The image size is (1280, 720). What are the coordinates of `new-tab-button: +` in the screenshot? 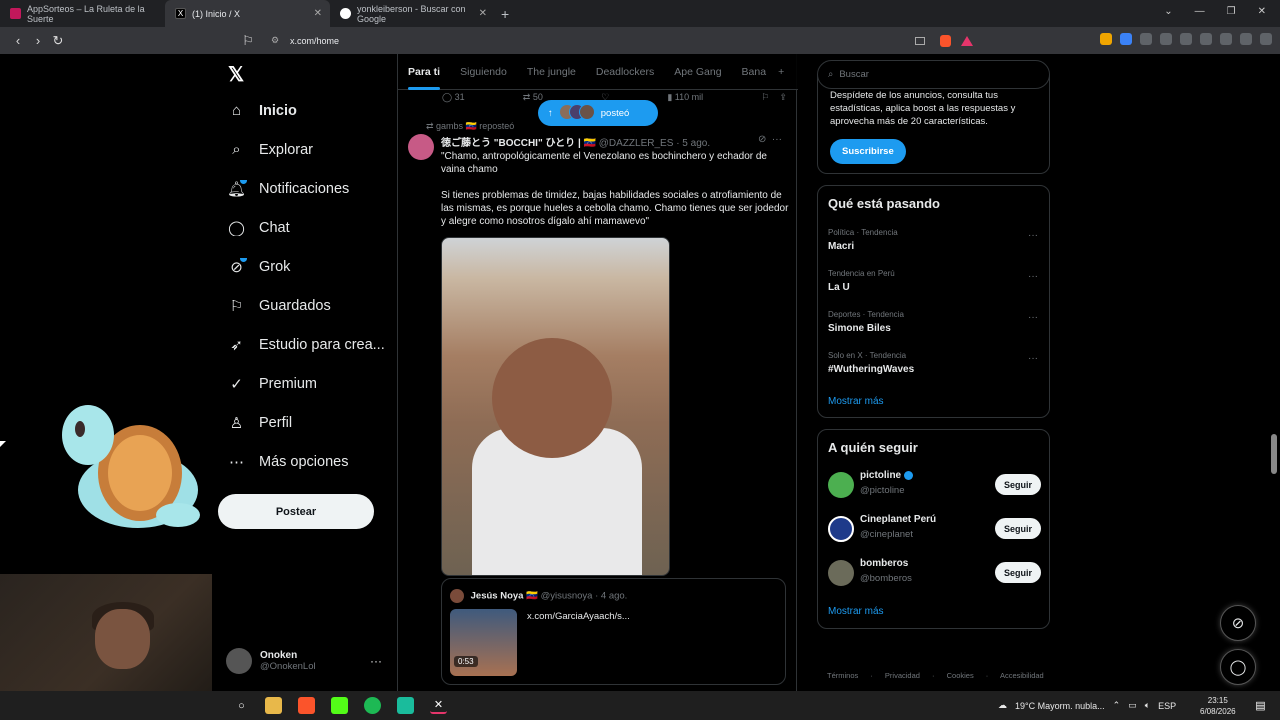 It's located at (505, 14).